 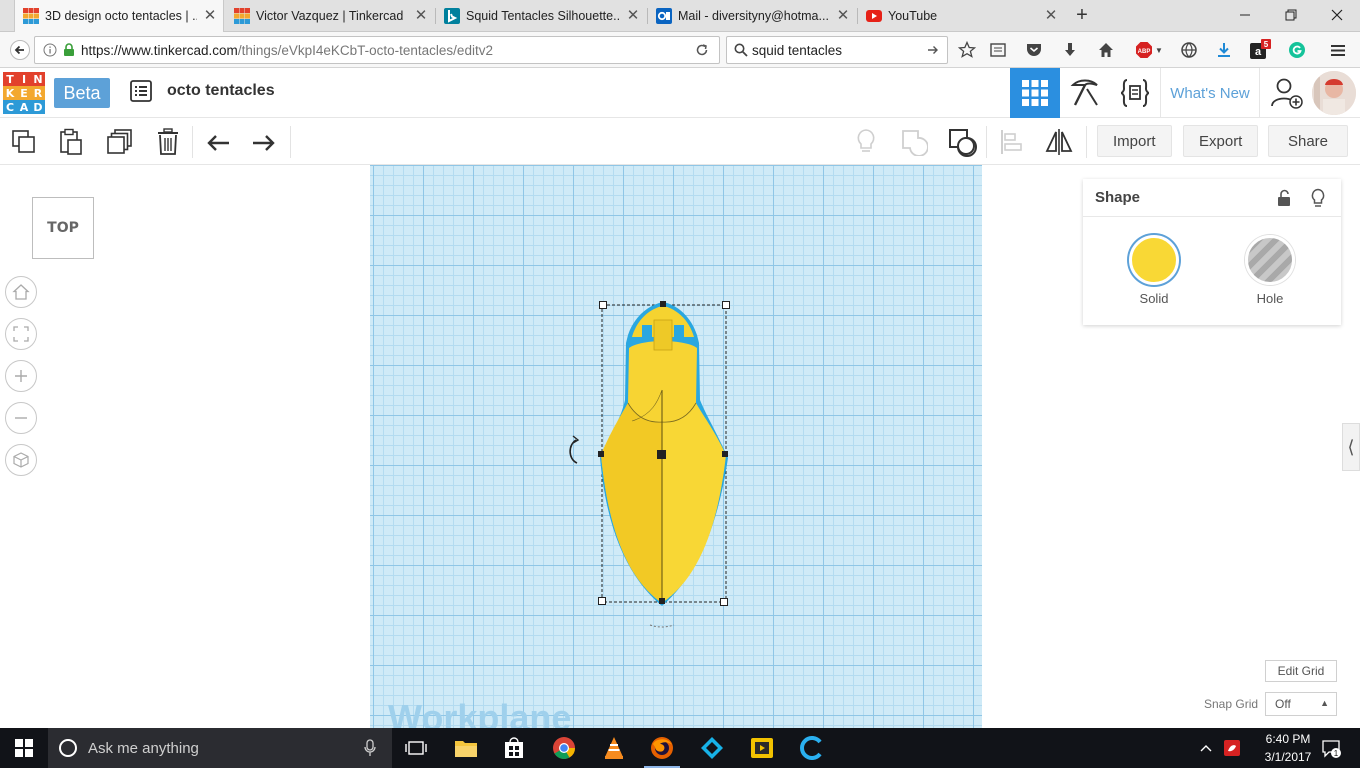 I want to click on mirror-button, so click(x=1059, y=142).